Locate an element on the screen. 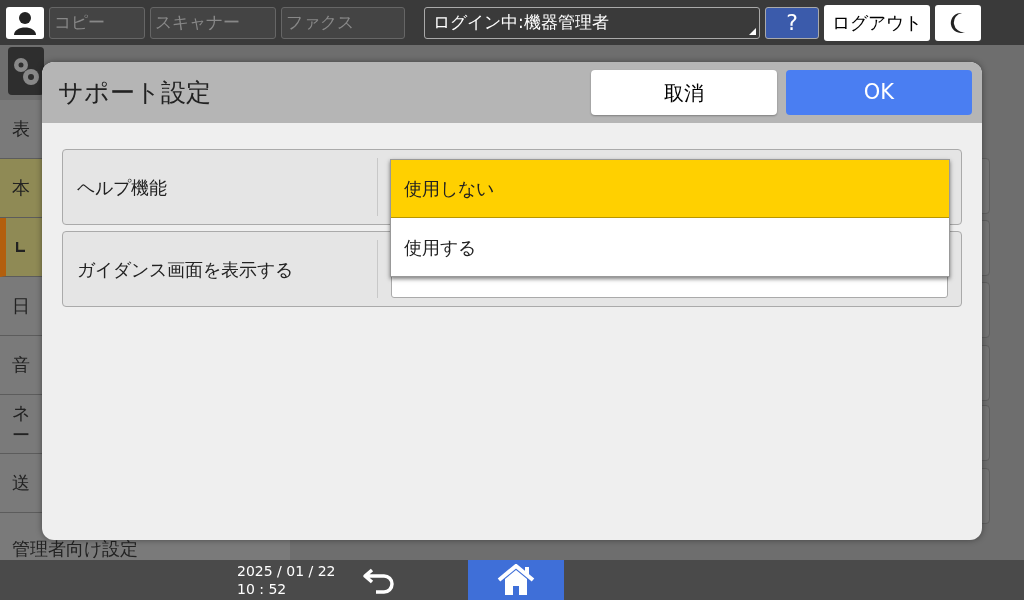 This screenshot has height=600, width=1024. setting-label: ガイダンス画面を表示する is located at coordinates (185, 269).